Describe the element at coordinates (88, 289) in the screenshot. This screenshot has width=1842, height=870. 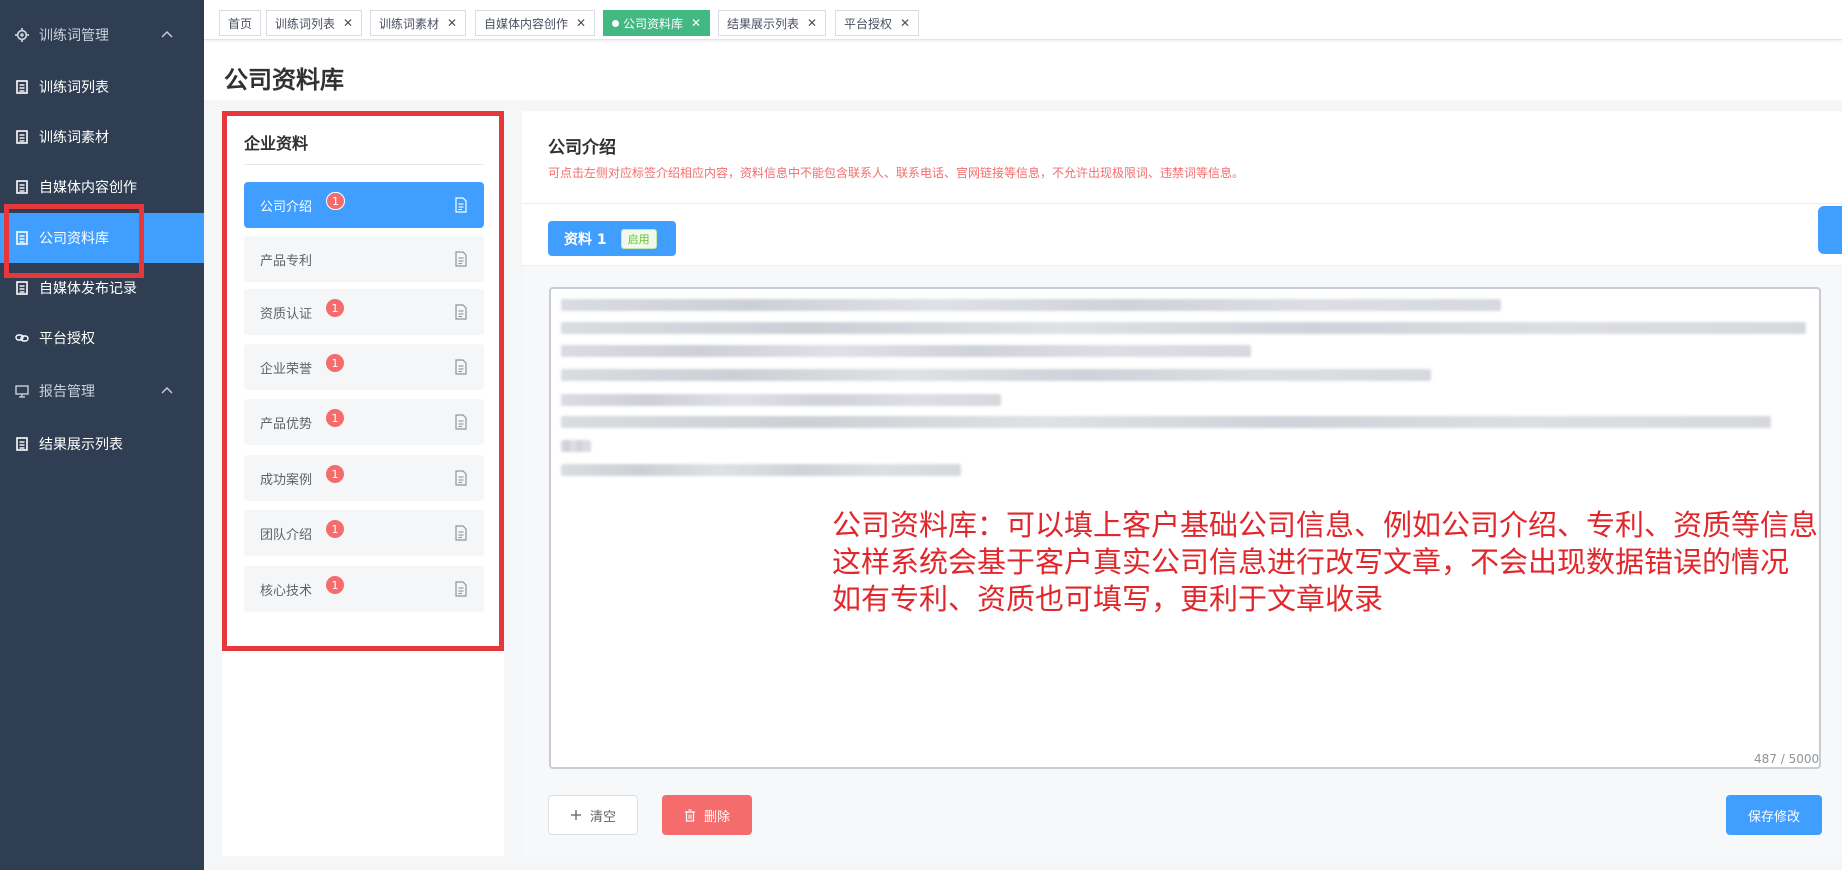
I see `sidebar-item-label: 自媒体发布记录` at that location.